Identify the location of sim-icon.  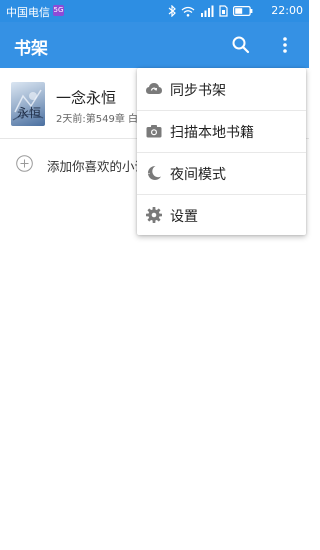
(223, 11).